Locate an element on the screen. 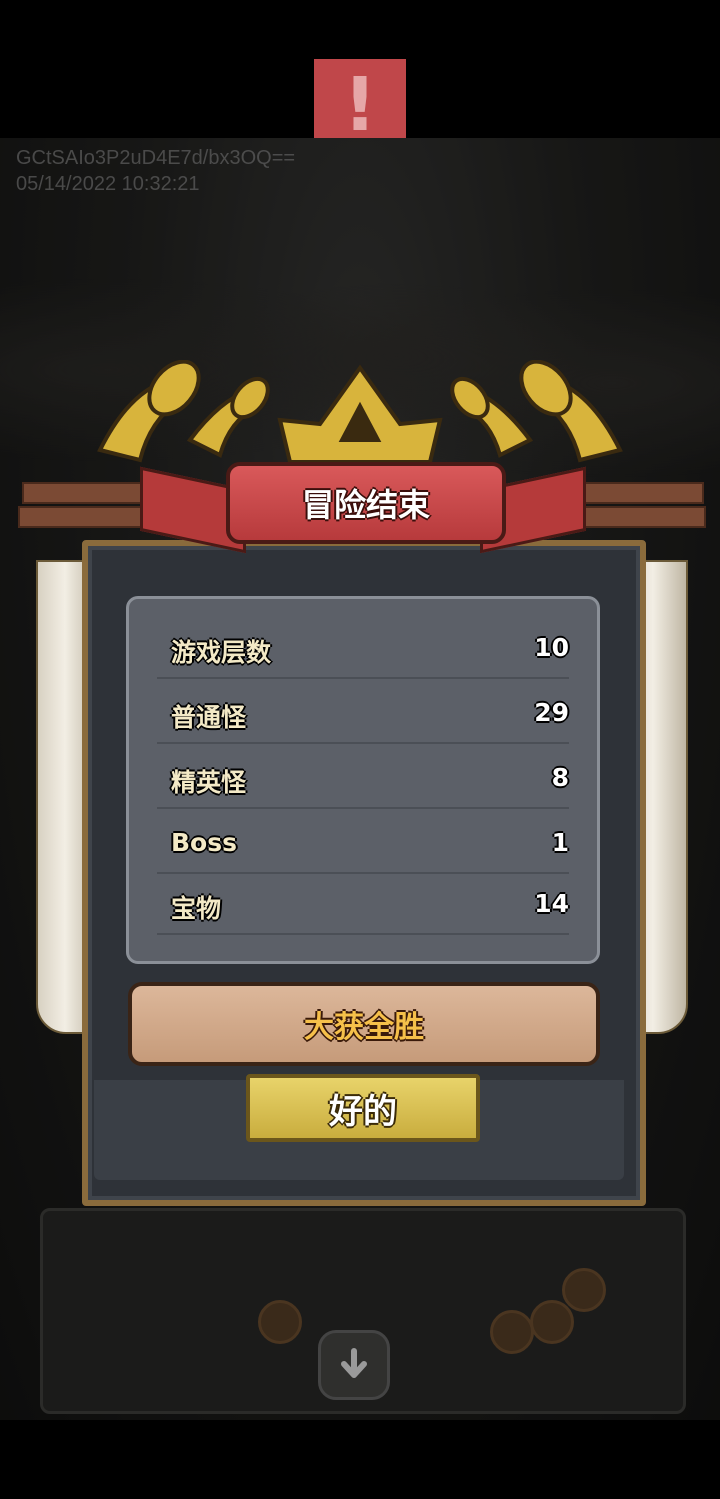 The height and width of the screenshot is (1499, 720). result-banner: 大获全胜 is located at coordinates (364, 1024).